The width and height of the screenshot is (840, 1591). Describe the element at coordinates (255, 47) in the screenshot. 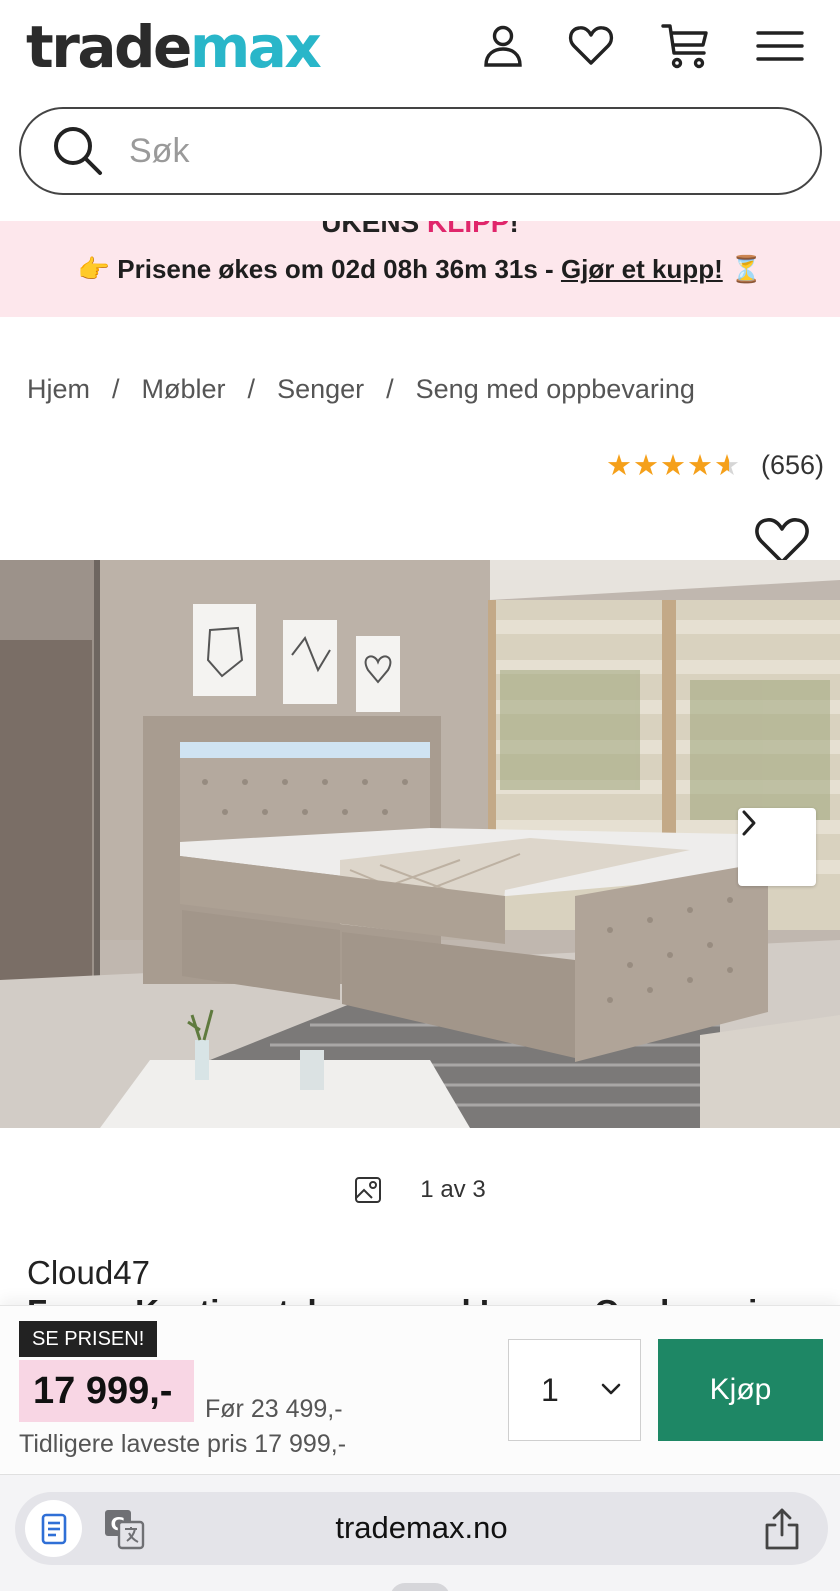

I see `logo-text-max: max` at that location.